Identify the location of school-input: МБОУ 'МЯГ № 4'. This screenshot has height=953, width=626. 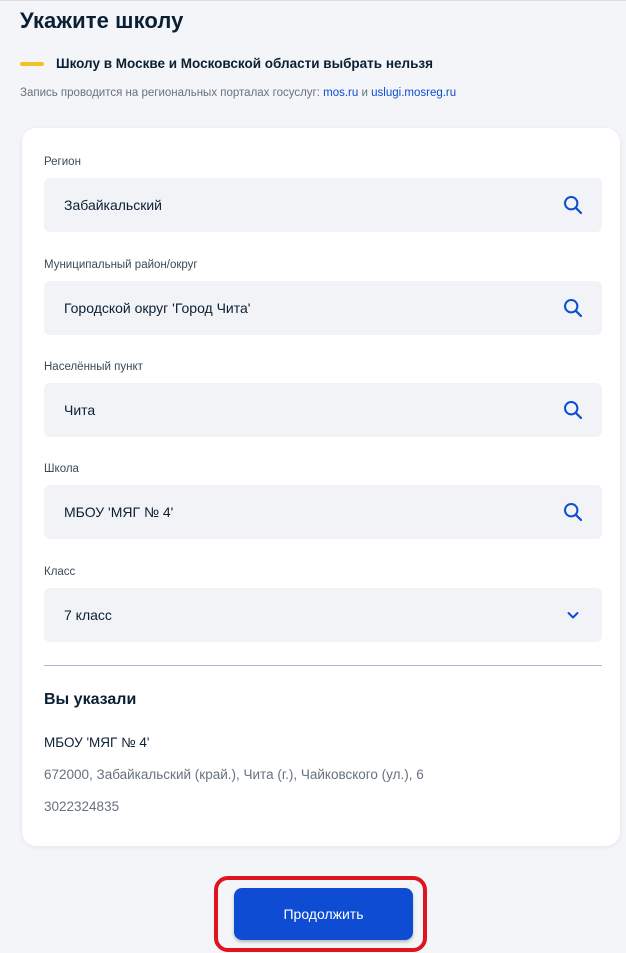
(323, 512).